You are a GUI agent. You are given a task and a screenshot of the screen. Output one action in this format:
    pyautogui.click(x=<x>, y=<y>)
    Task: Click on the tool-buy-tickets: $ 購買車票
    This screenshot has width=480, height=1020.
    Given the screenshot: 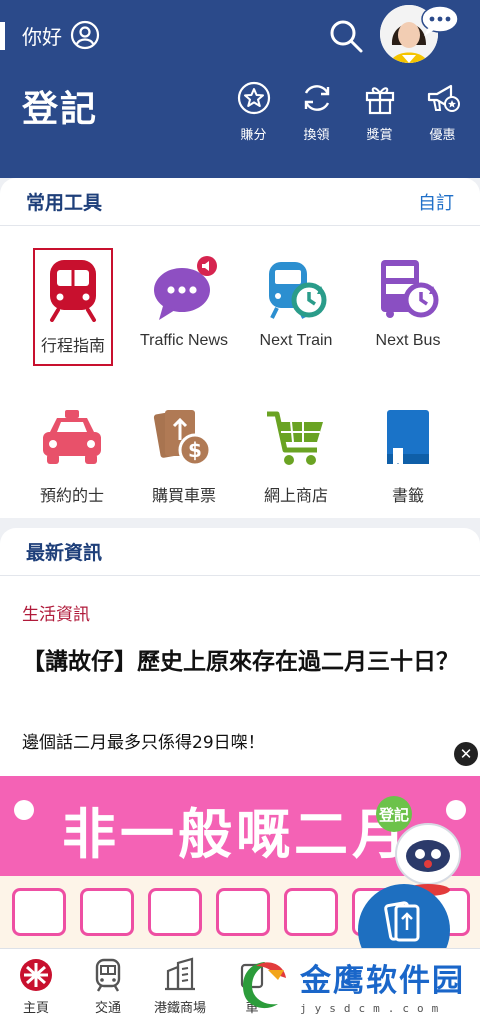 What is the action you would take?
    pyautogui.click(x=184, y=456)
    